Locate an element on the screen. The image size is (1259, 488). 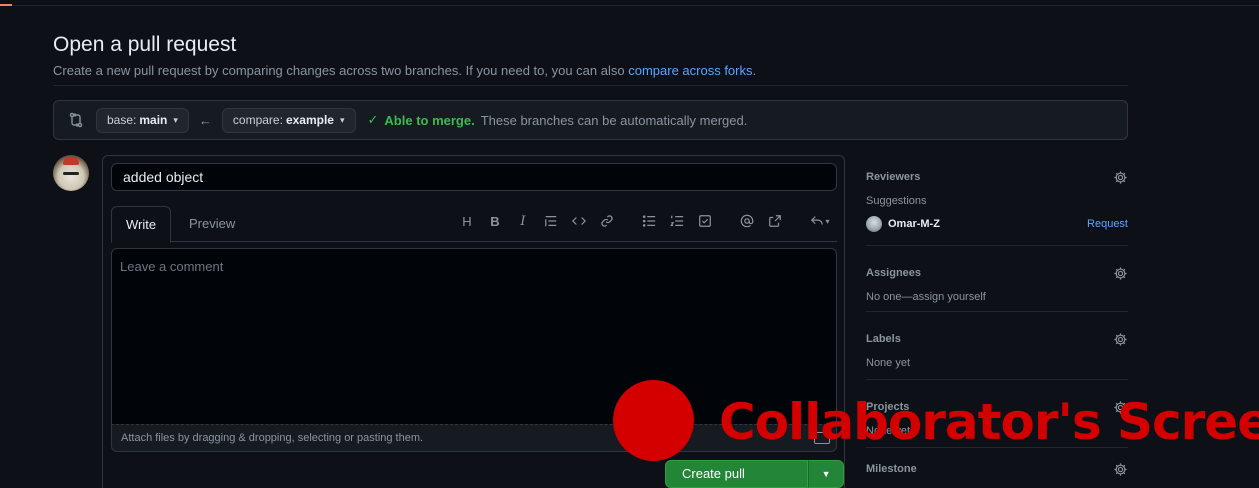
code-icon is located at coordinates (579, 221).